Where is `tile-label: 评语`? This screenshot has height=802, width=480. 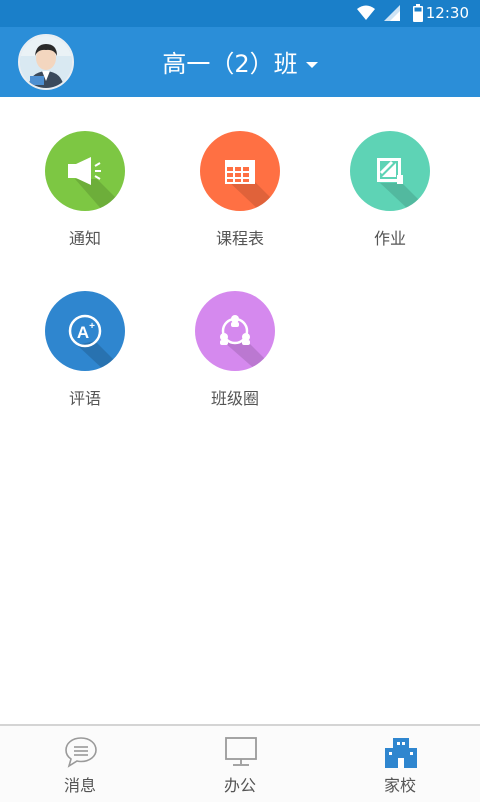
tile-label: 评语 is located at coordinates (84, 398).